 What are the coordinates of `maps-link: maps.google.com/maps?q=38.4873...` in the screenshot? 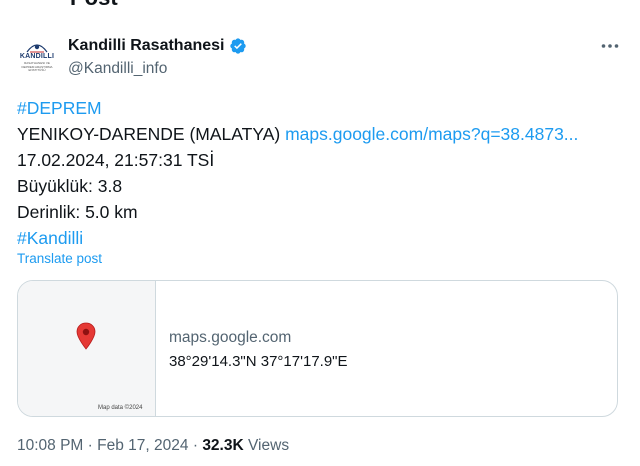 It's located at (431, 134).